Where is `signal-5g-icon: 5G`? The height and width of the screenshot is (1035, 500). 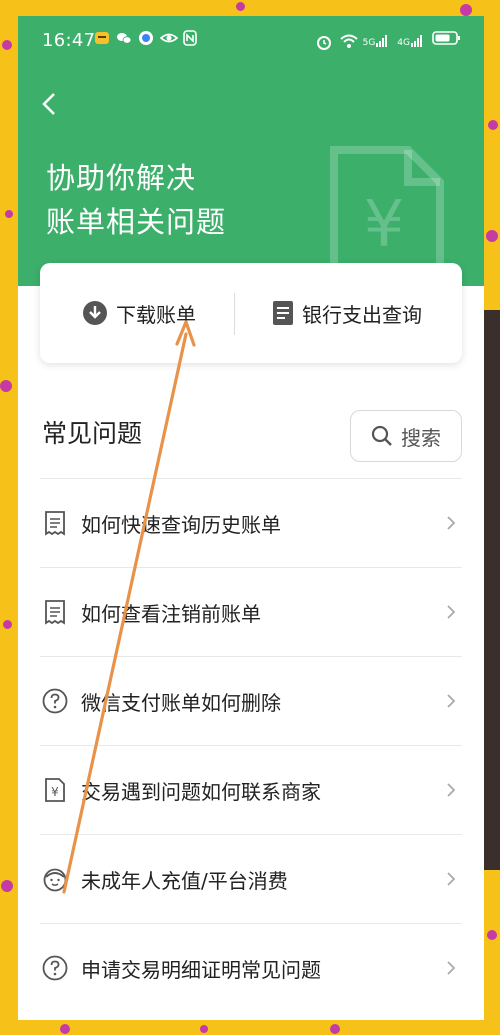
signal-5g-icon: 5G is located at coordinates (376, 41).